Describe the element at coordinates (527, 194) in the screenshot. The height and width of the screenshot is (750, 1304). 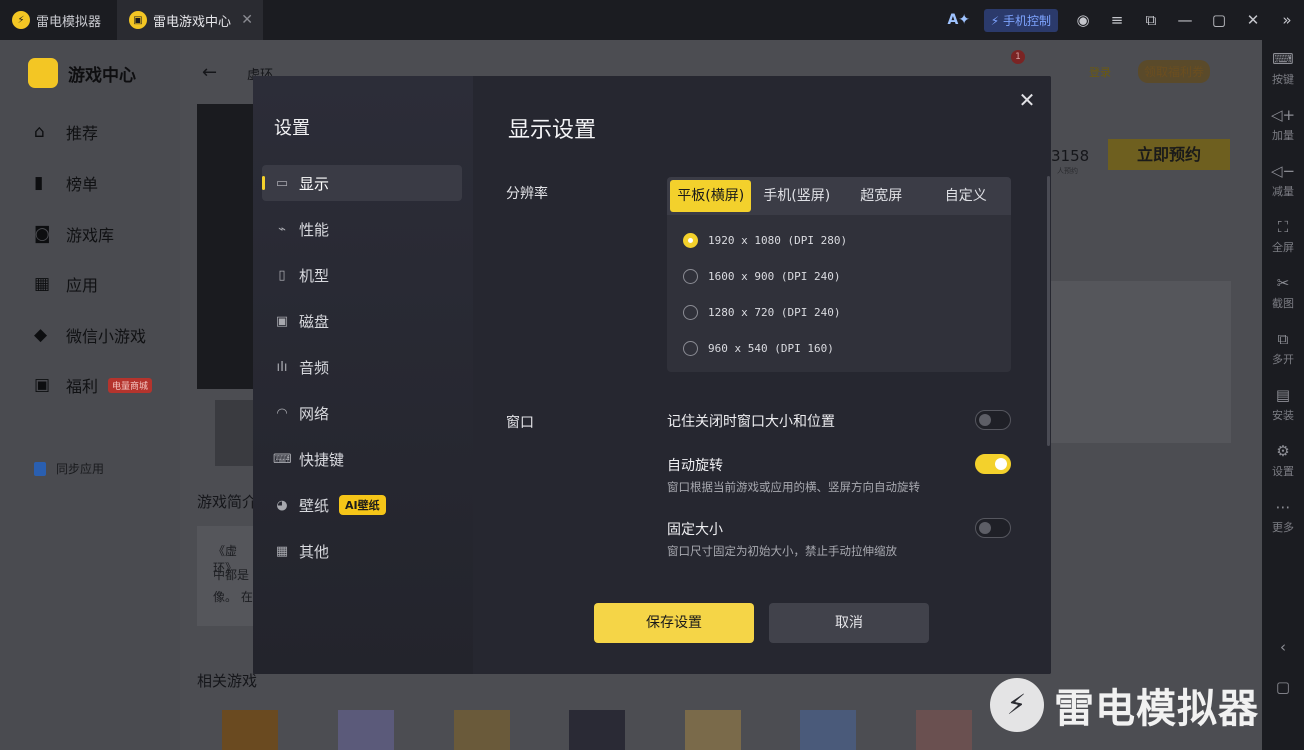
I see `resolution-label: 分辨率` at that location.